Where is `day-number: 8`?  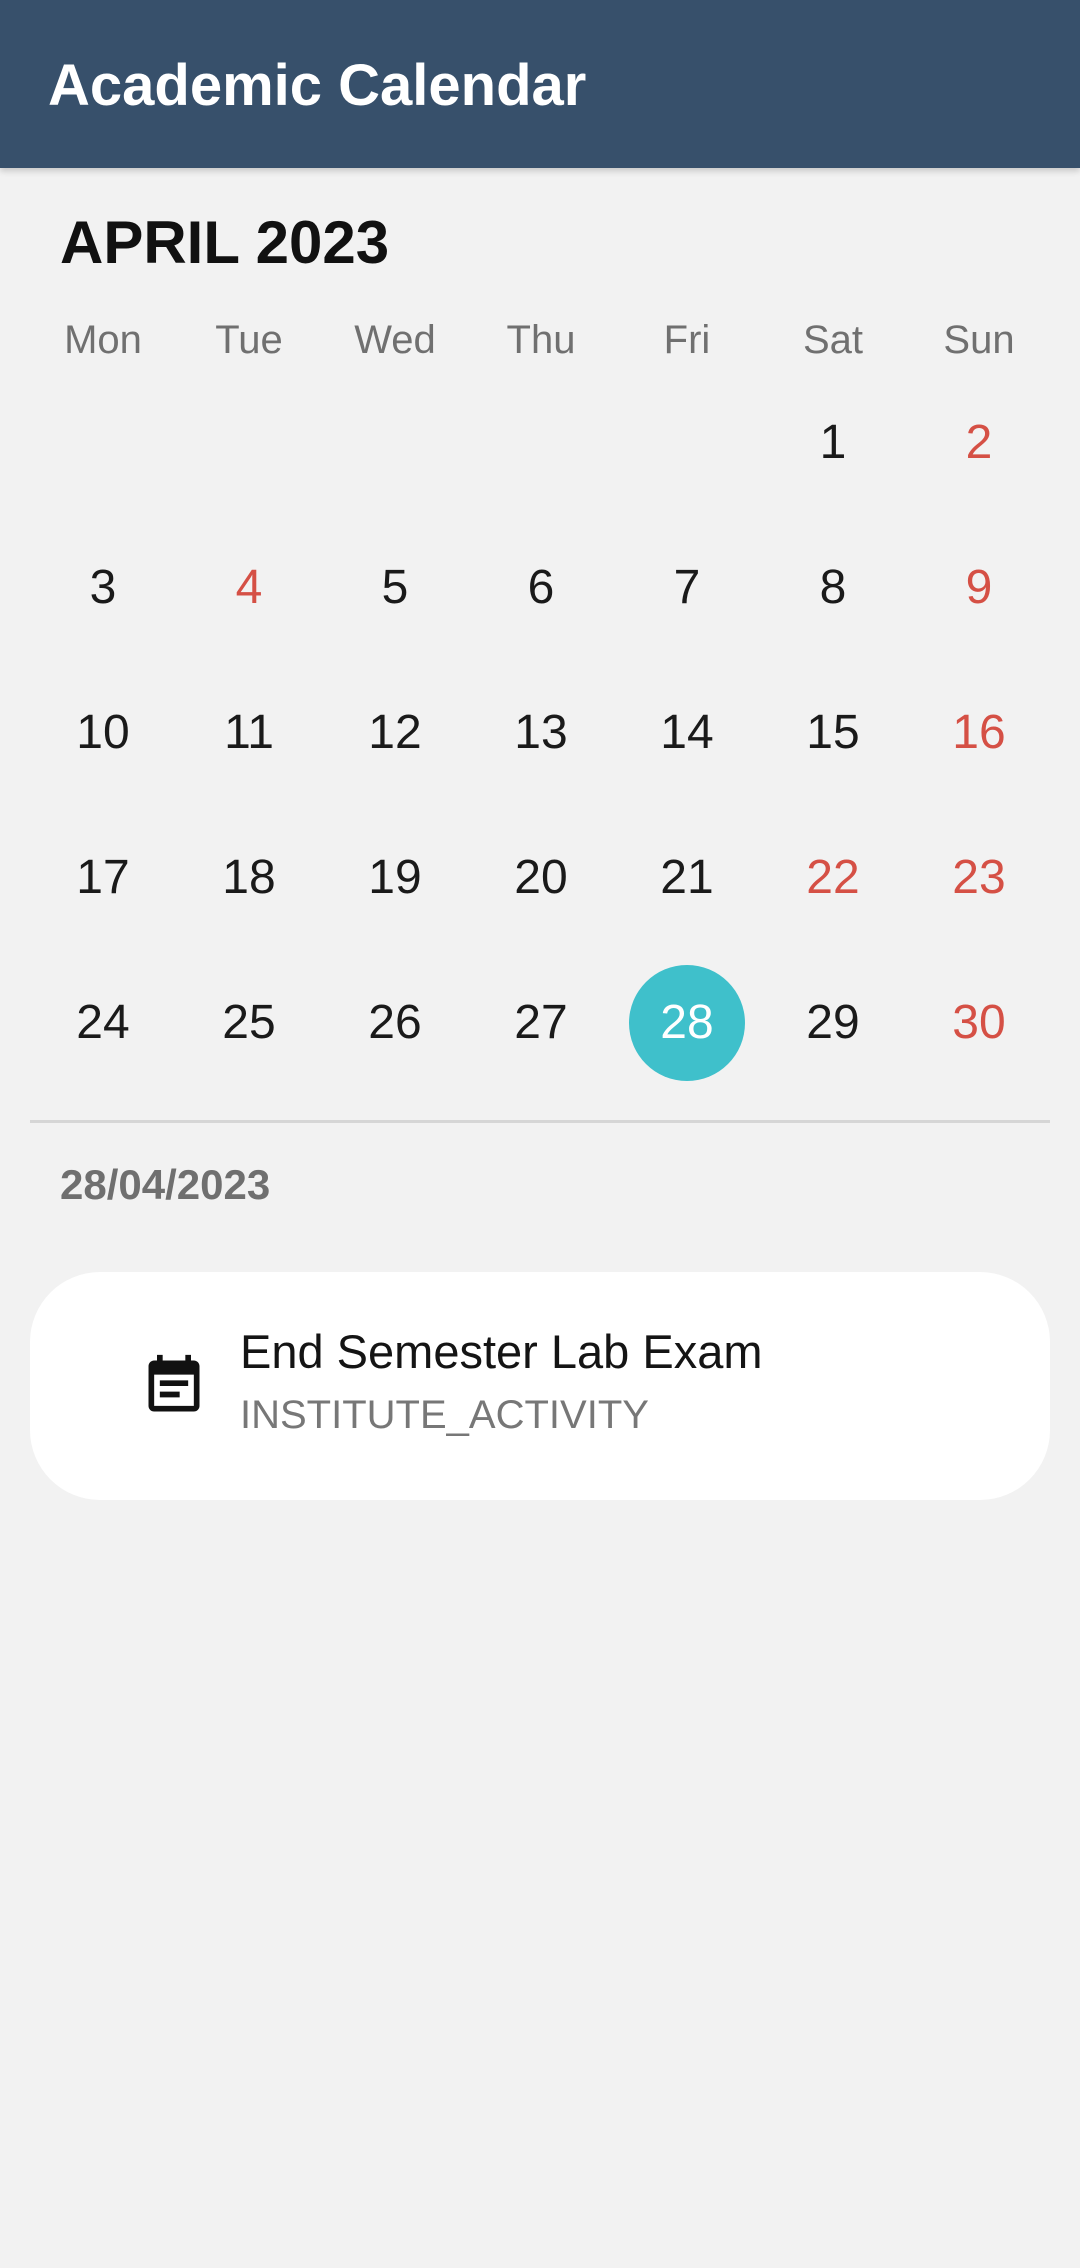 day-number: 8 is located at coordinates (833, 588).